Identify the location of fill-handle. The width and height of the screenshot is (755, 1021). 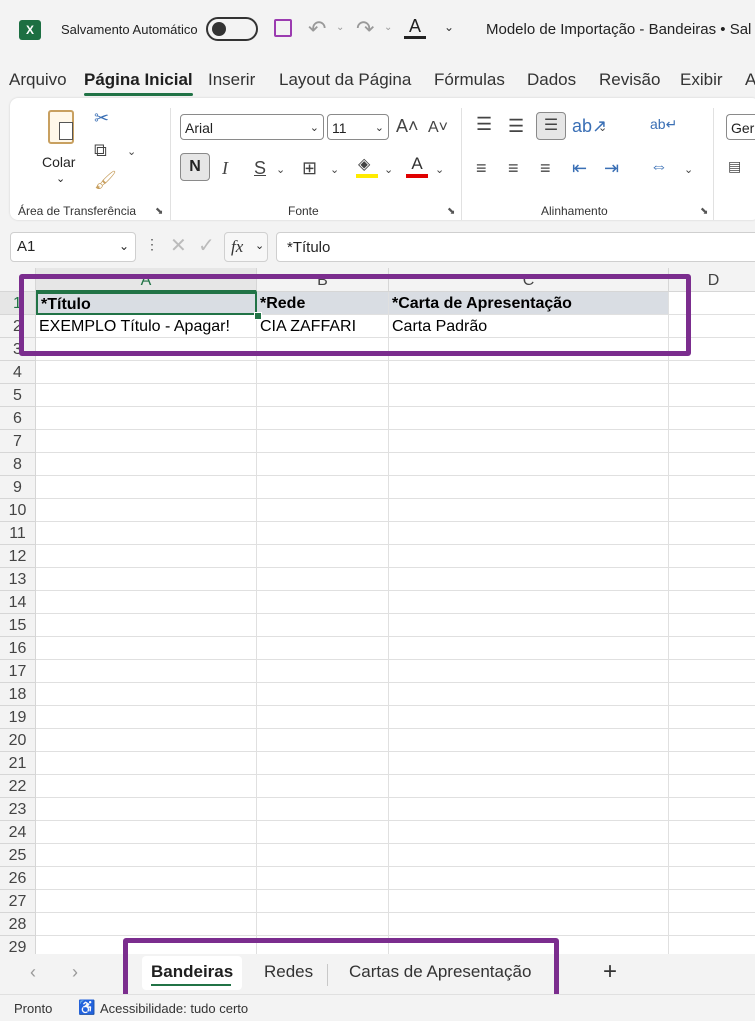
(258, 316).